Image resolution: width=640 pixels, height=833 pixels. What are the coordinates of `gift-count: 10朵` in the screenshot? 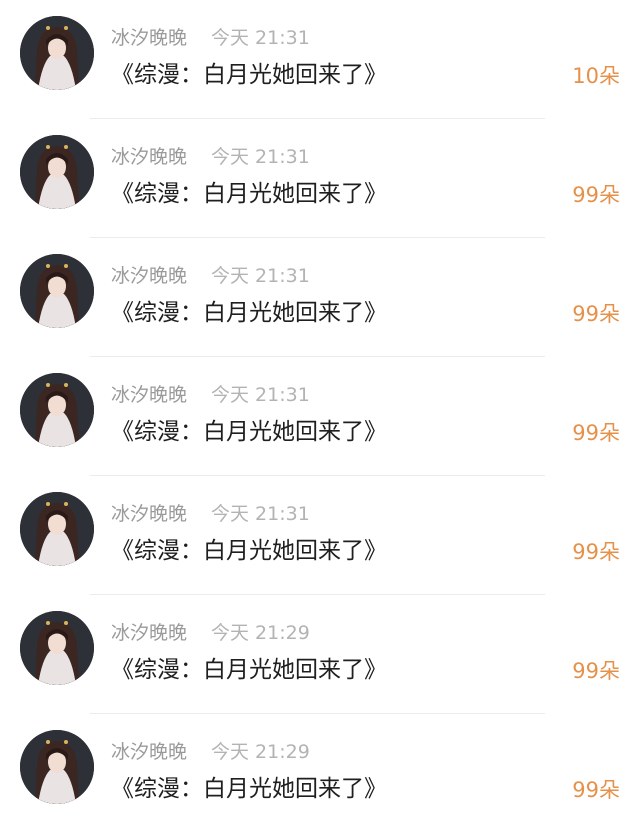 It's located at (596, 76).